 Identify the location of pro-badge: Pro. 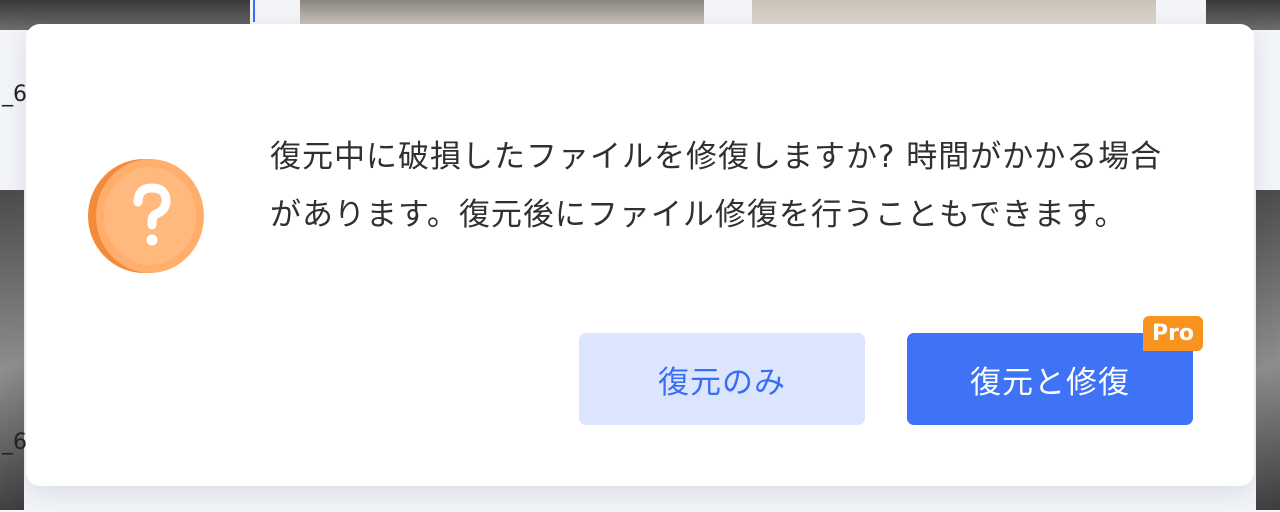
(1173, 333).